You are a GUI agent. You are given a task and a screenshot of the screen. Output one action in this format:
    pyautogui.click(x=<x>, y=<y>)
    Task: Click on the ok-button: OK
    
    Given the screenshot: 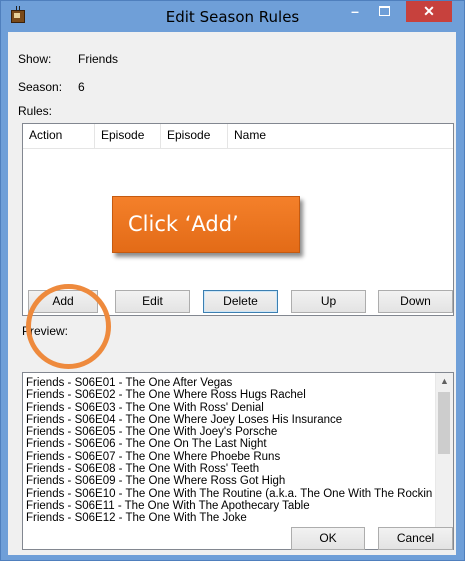 What is the action you would take?
    pyautogui.click(x=328, y=538)
    